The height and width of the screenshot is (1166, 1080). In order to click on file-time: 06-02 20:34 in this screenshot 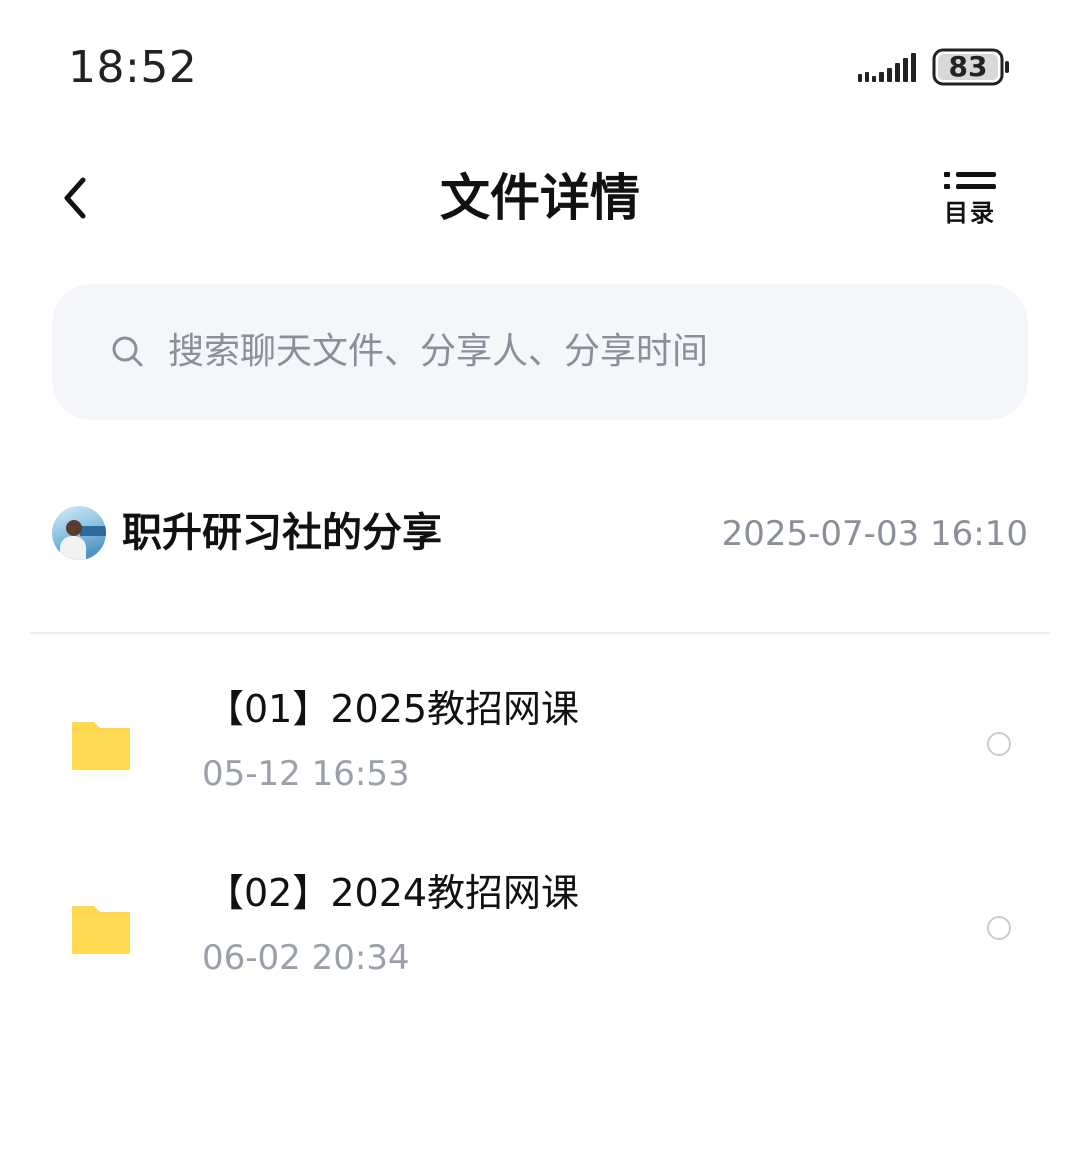, I will do `click(306, 958)`.